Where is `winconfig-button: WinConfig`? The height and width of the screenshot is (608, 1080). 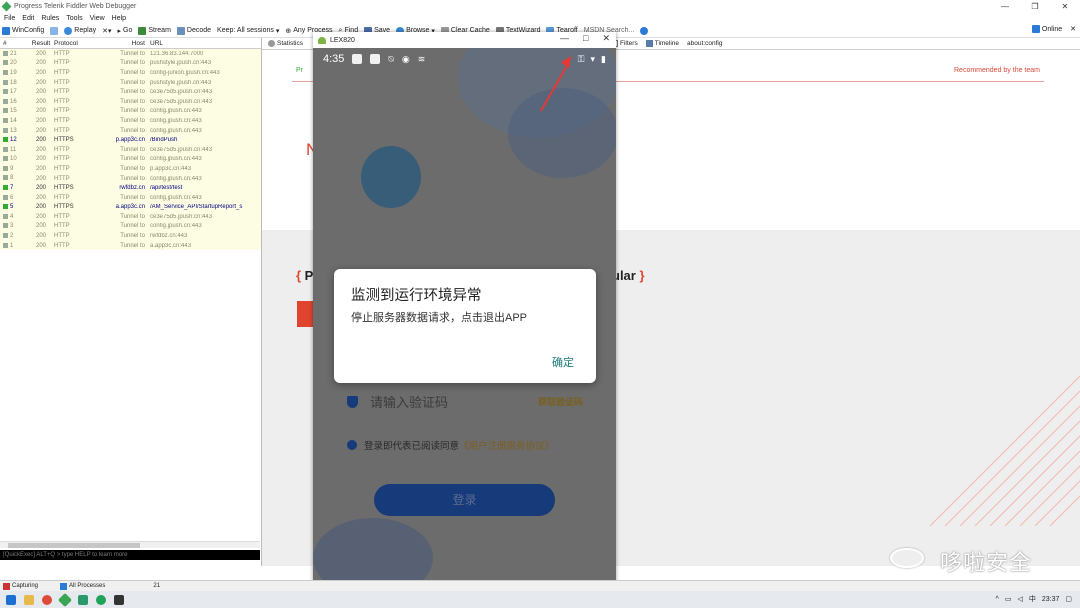 winconfig-button: WinConfig is located at coordinates (23, 30).